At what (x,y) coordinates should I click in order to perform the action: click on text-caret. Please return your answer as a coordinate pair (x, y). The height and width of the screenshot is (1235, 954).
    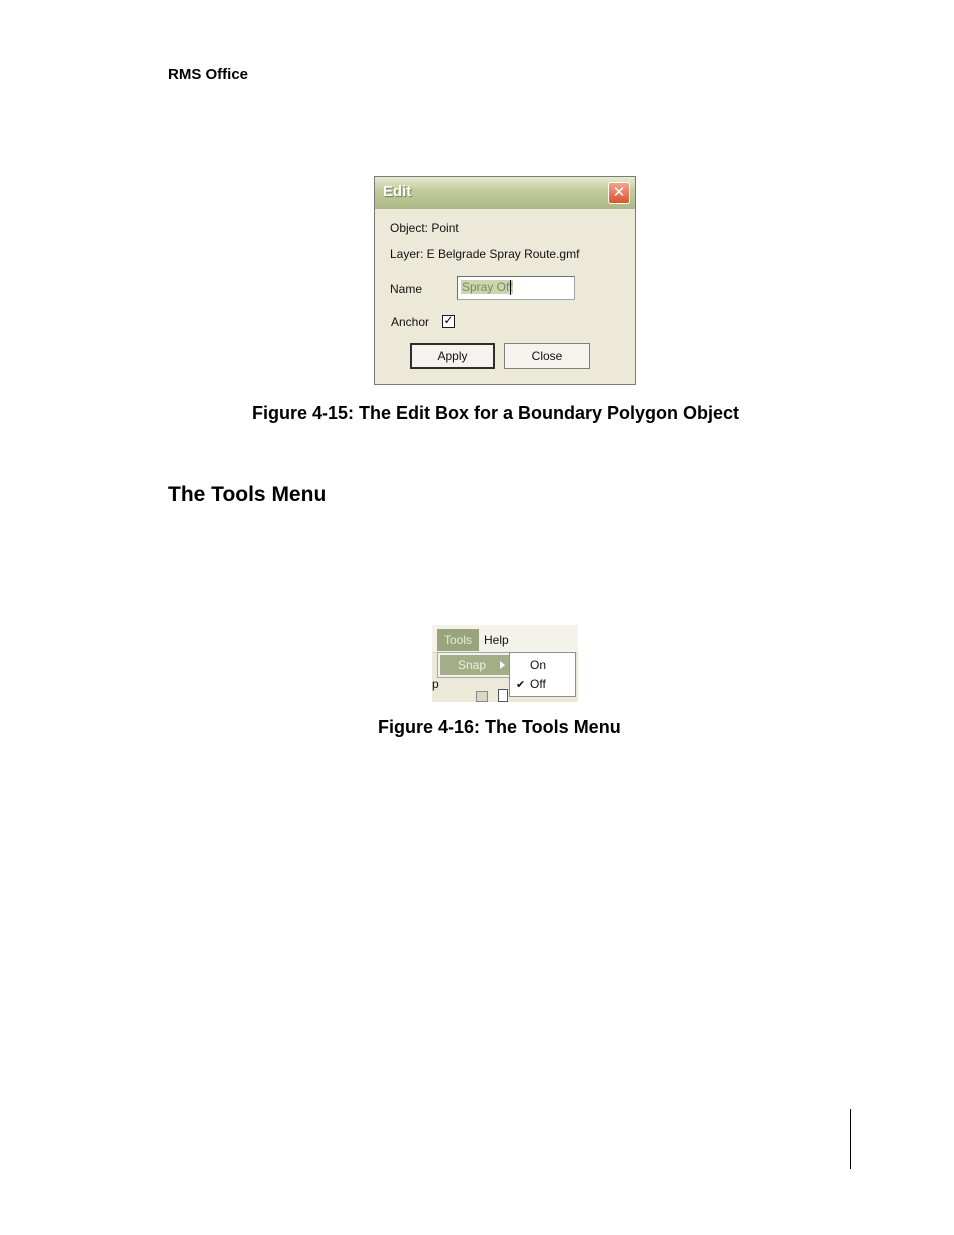
    Looking at the image, I should click on (510, 287).